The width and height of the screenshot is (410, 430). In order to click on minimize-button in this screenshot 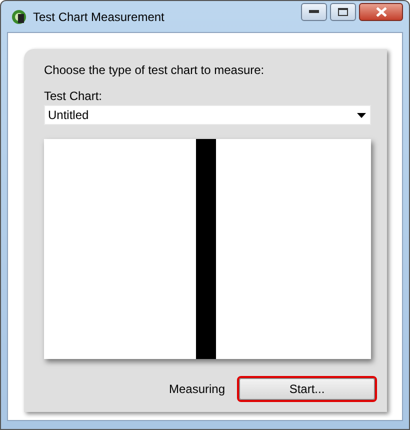, I will do `click(314, 12)`.